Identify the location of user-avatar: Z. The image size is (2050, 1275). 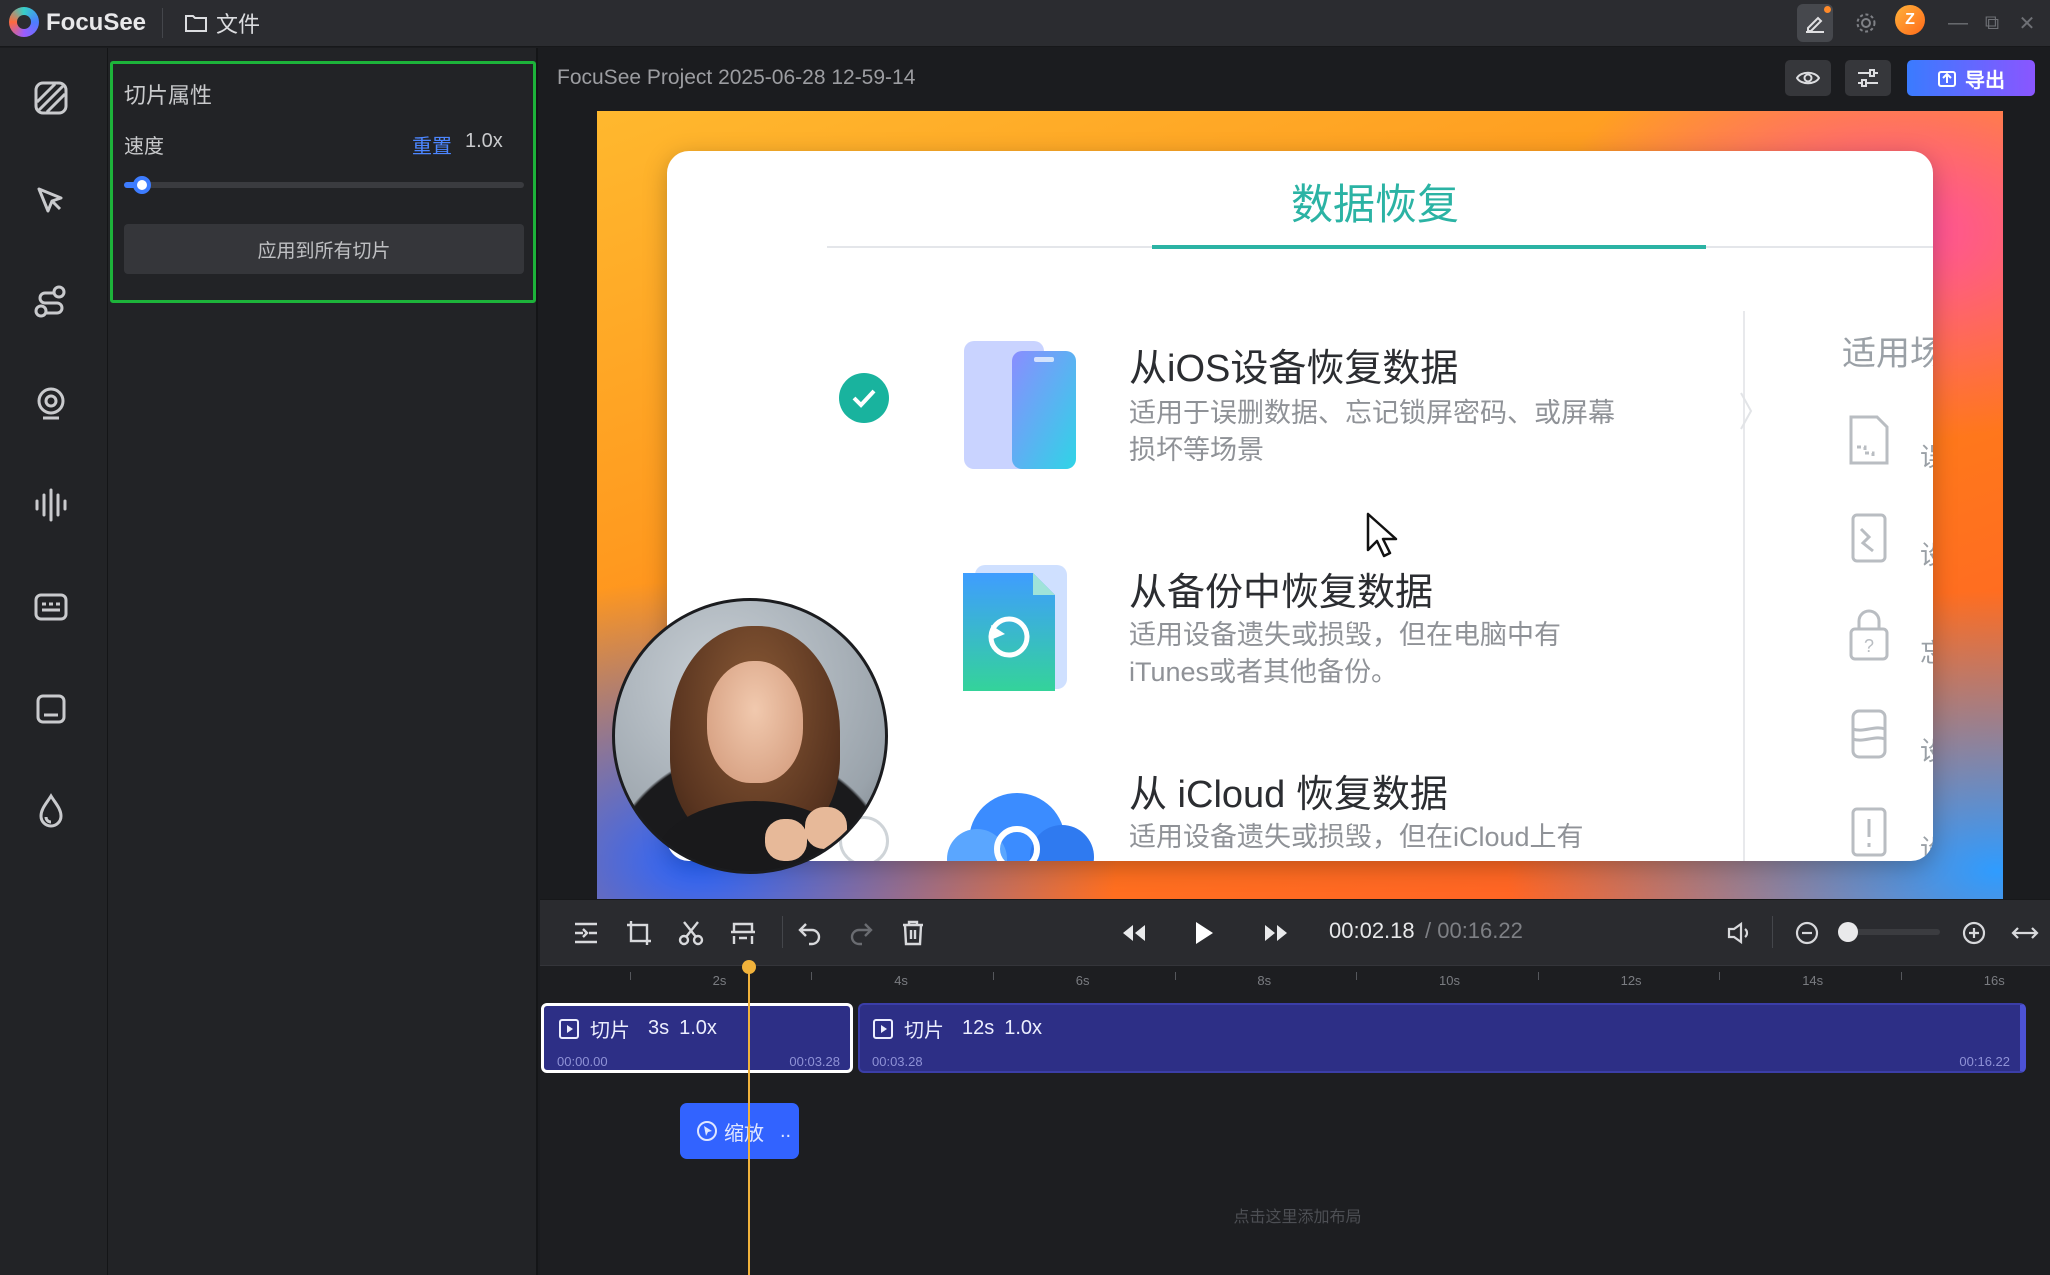
(1910, 20).